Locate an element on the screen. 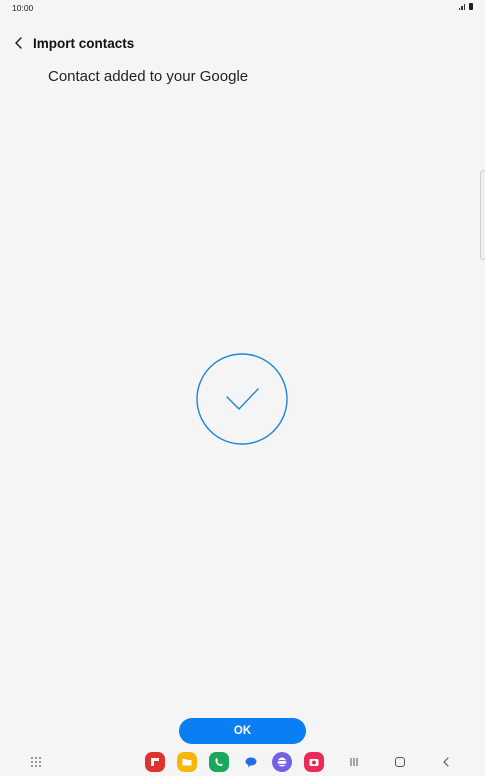 The image size is (485, 776). flipboard-icon is located at coordinates (155, 762).